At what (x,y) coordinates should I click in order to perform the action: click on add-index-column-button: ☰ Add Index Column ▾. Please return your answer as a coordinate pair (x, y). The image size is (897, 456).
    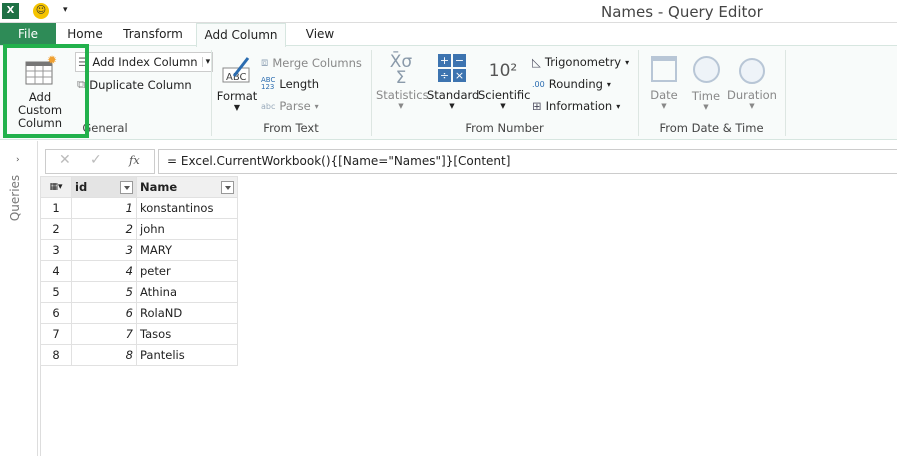
    Looking at the image, I should click on (144, 62).